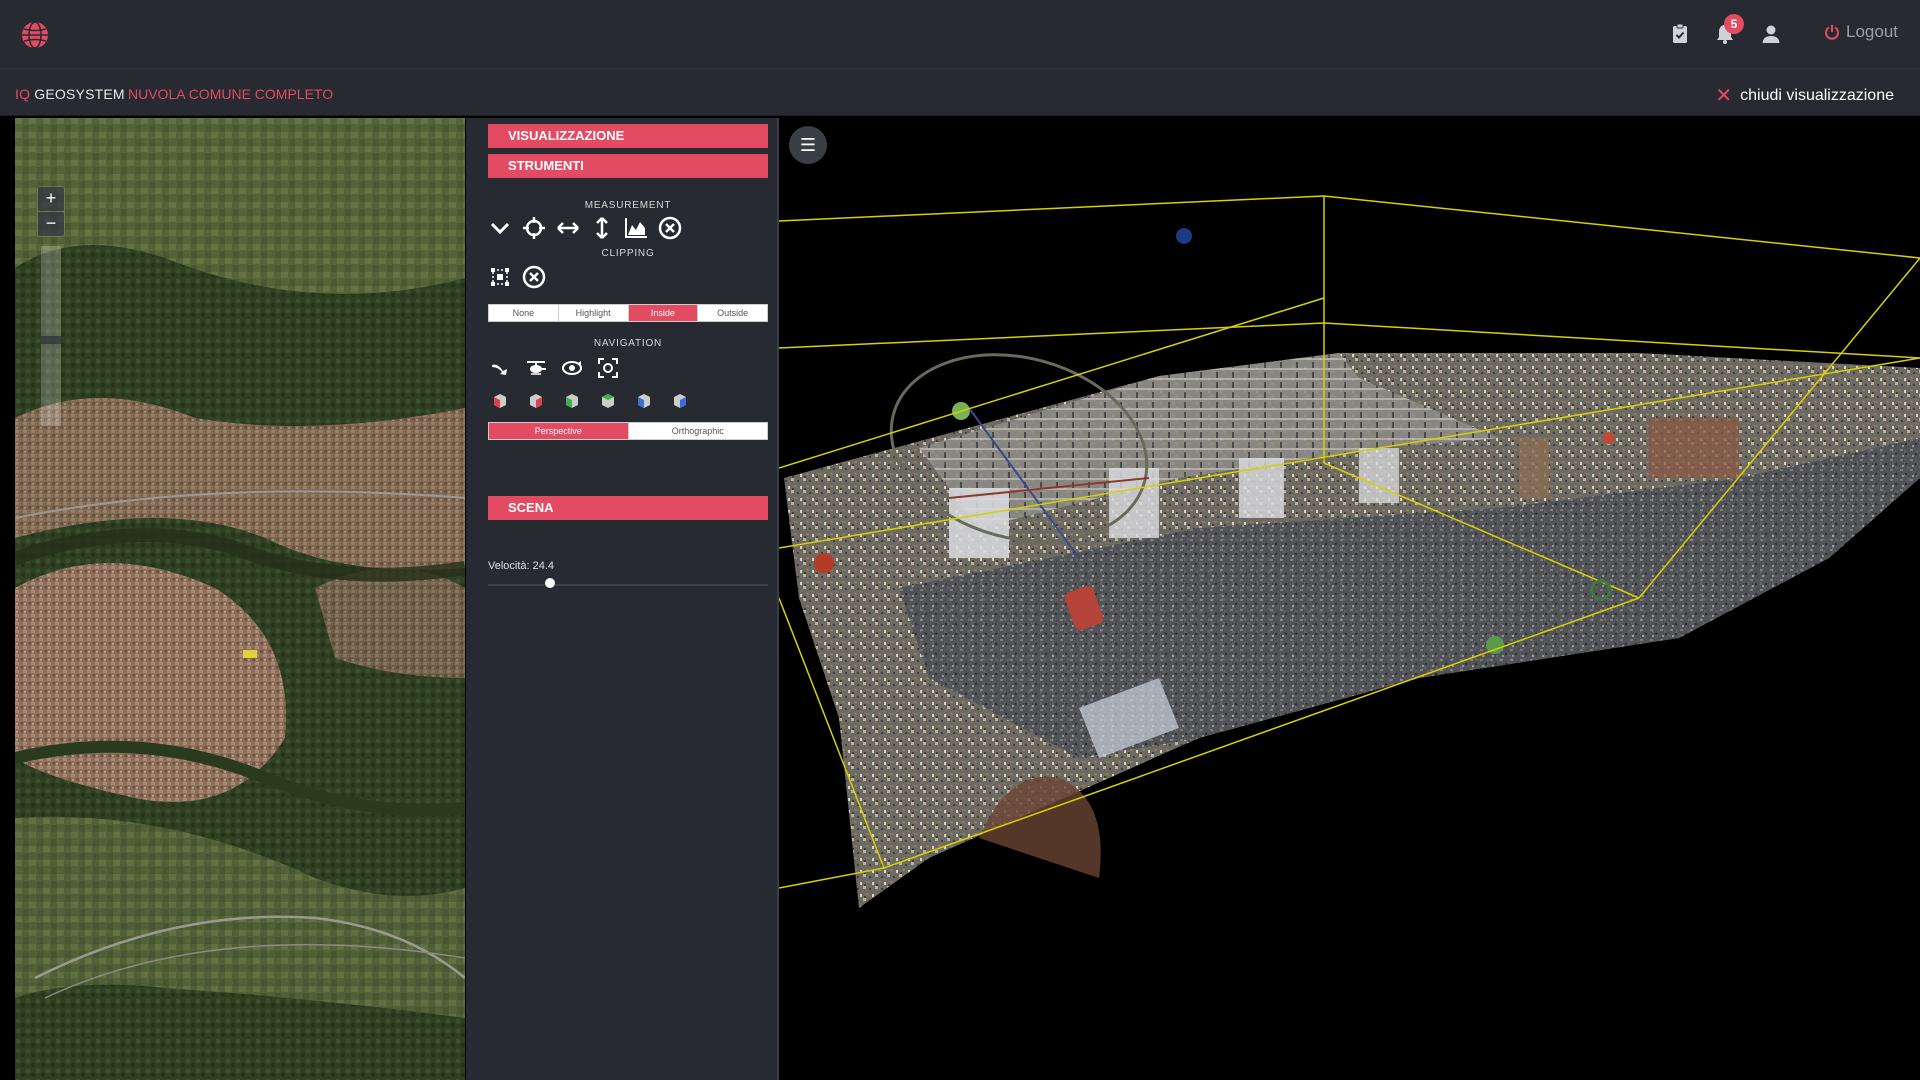  I want to click on navigation-label: NAVIGATION, so click(628, 343).